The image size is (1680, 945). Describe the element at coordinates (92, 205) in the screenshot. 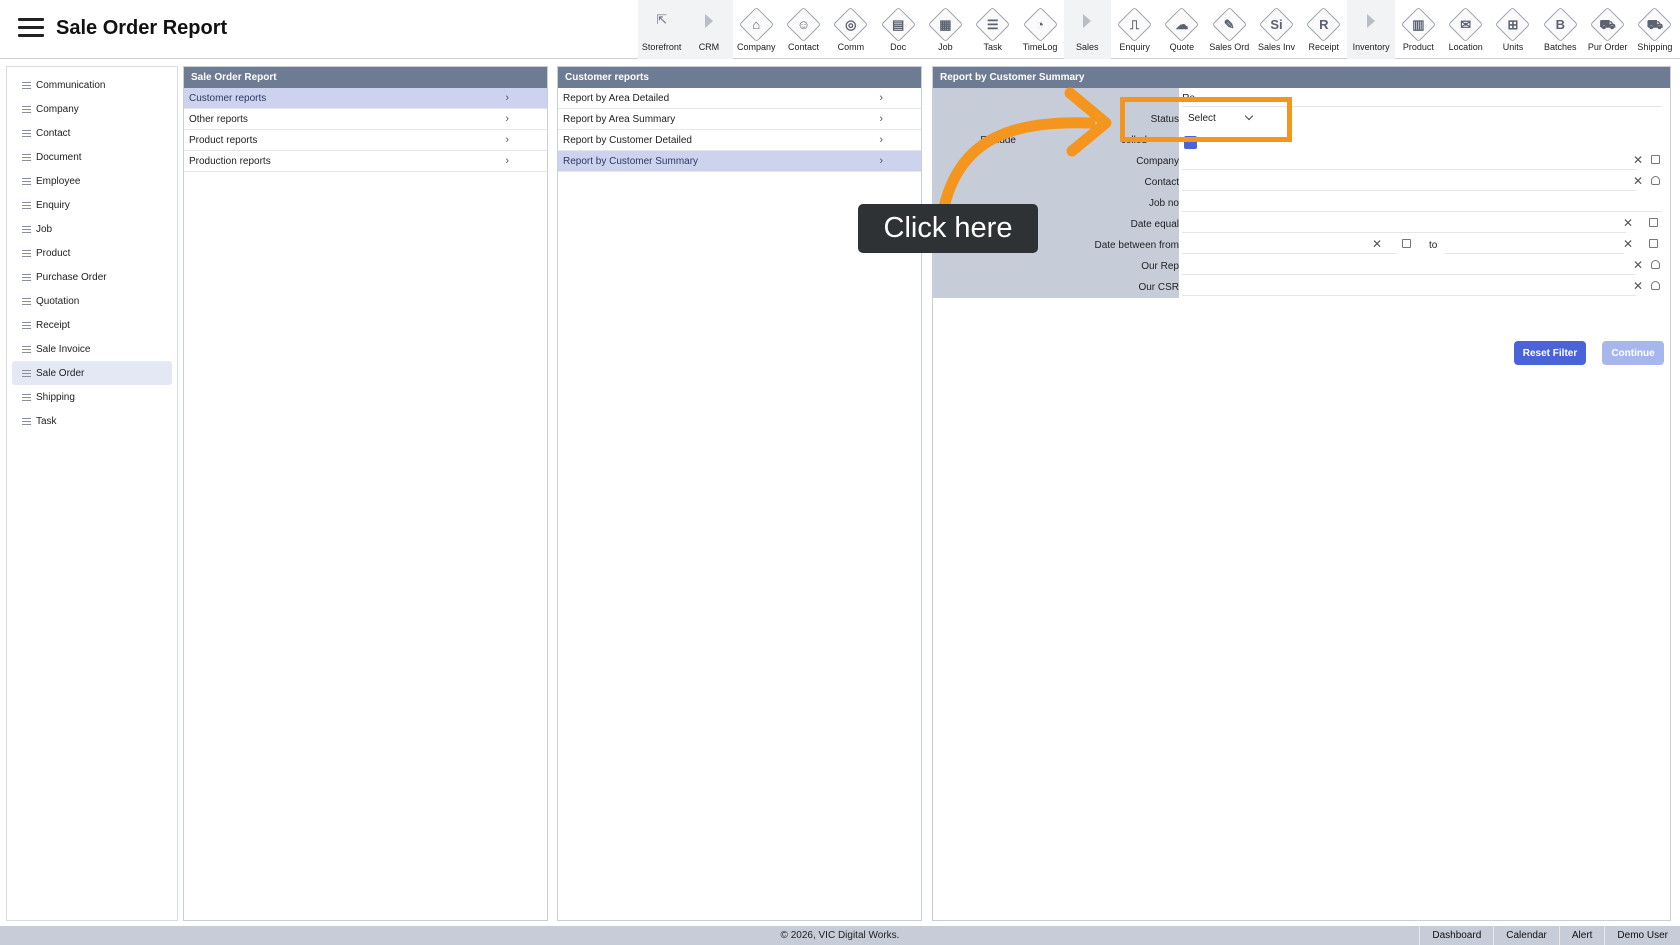

I see `sidebar-item-enquiry: Enquiry` at that location.